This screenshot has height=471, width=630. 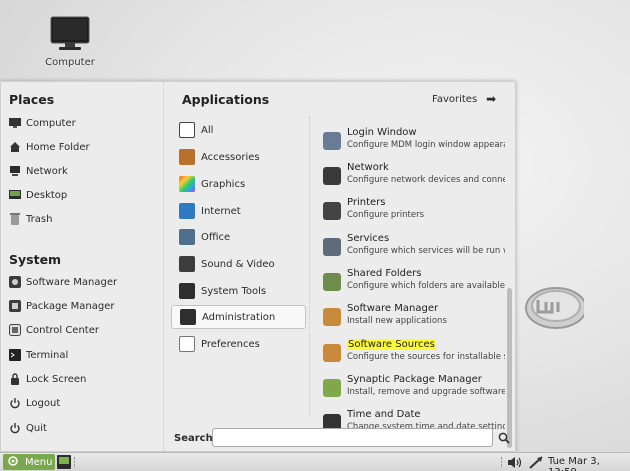 I want to click on category-all: All, so click(x=238, y=130).